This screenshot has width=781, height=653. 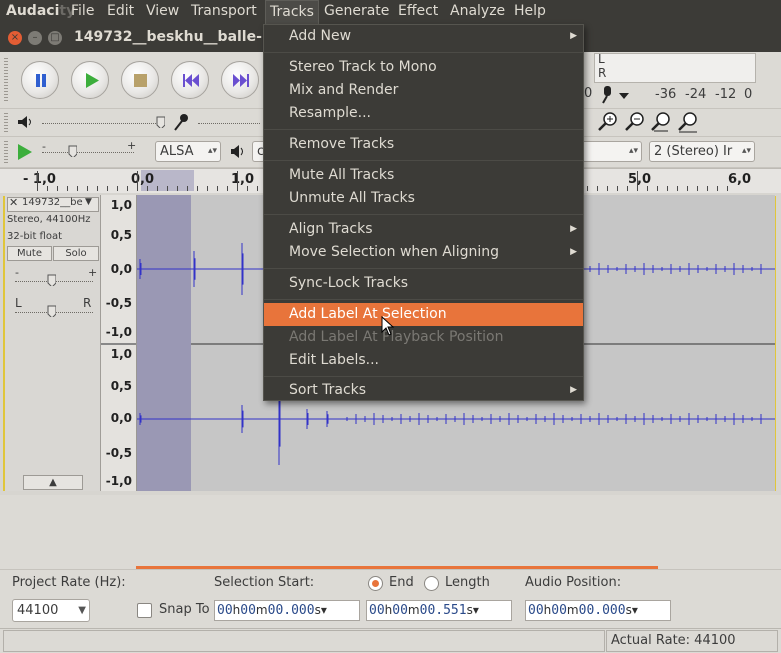 What do you see at coordinates (304, 641) in the screenshot?
I see `status-message` at bounding box center [304, 641].